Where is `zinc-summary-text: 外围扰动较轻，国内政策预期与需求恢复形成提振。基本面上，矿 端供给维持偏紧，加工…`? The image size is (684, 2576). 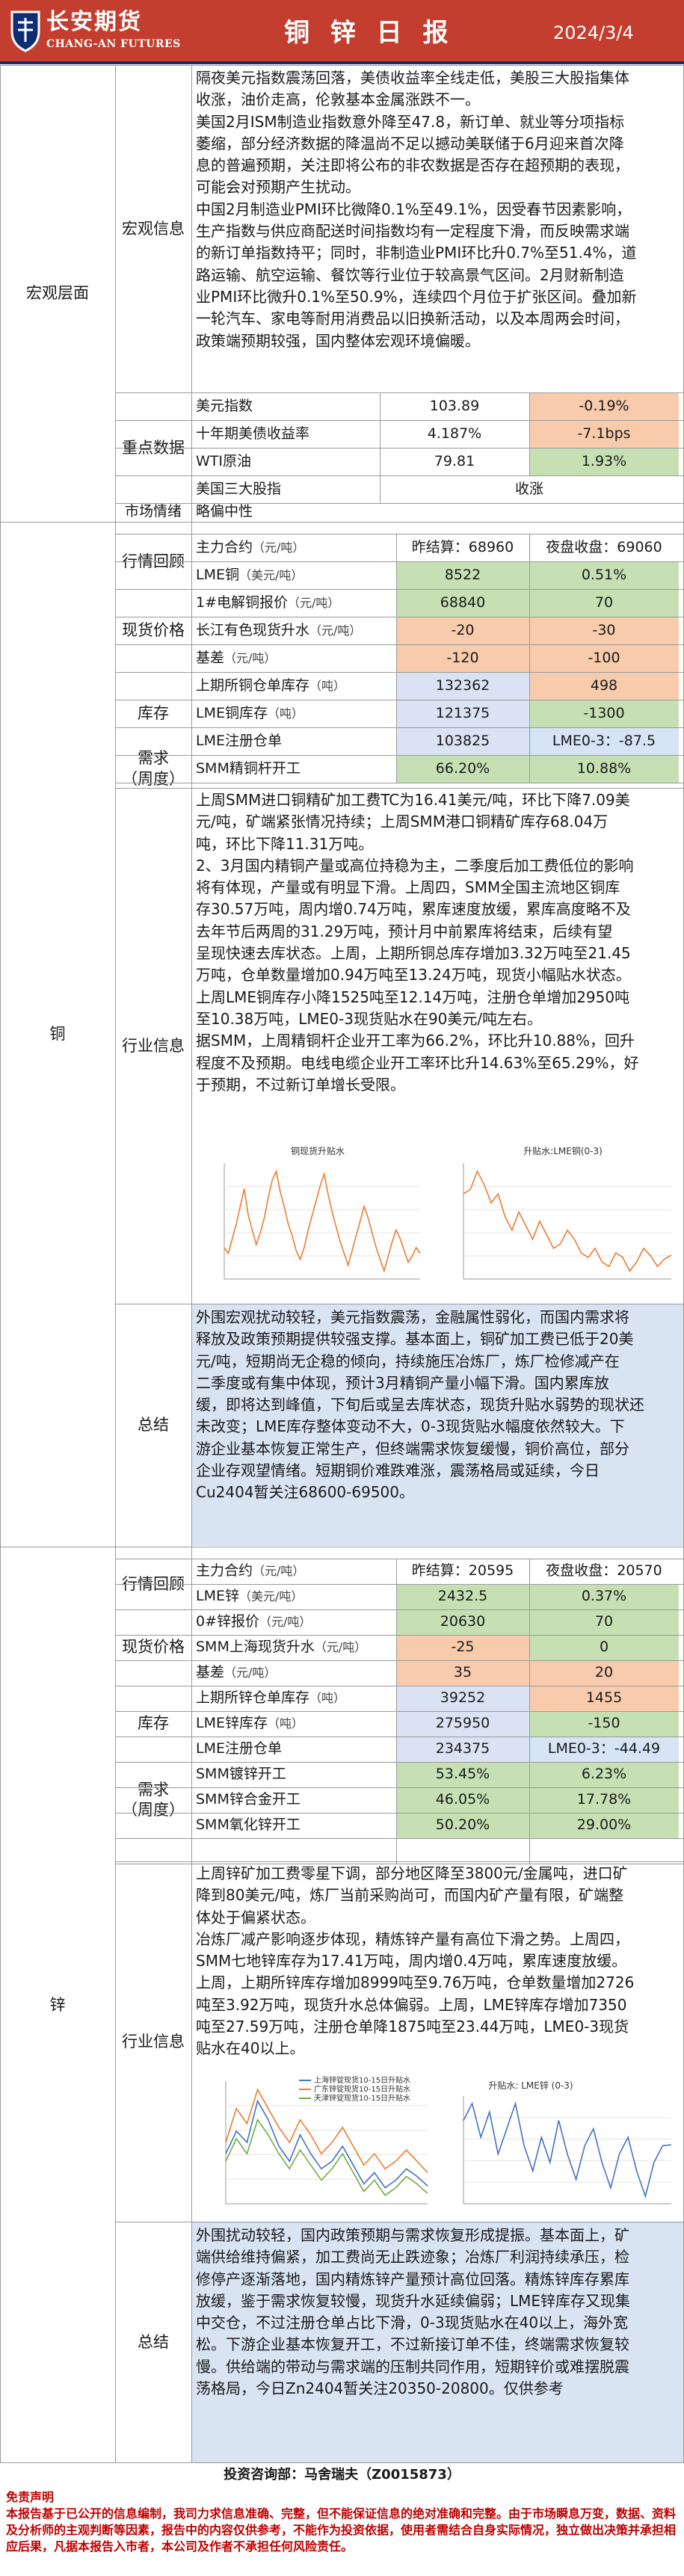 zinc-summary-text: 外围扰动较轻，国内政策预期与需求恢复形成提振。基本面上，矿 端供给维持偏紧，加工… is located at coordinates (414, 2312).